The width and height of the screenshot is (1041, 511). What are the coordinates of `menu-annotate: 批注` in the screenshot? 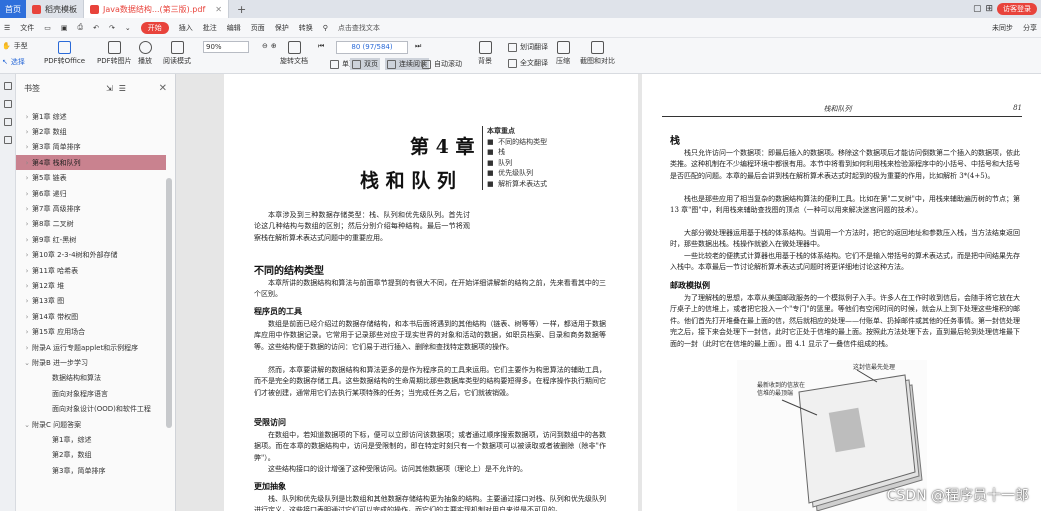 It's located at (210, 28).